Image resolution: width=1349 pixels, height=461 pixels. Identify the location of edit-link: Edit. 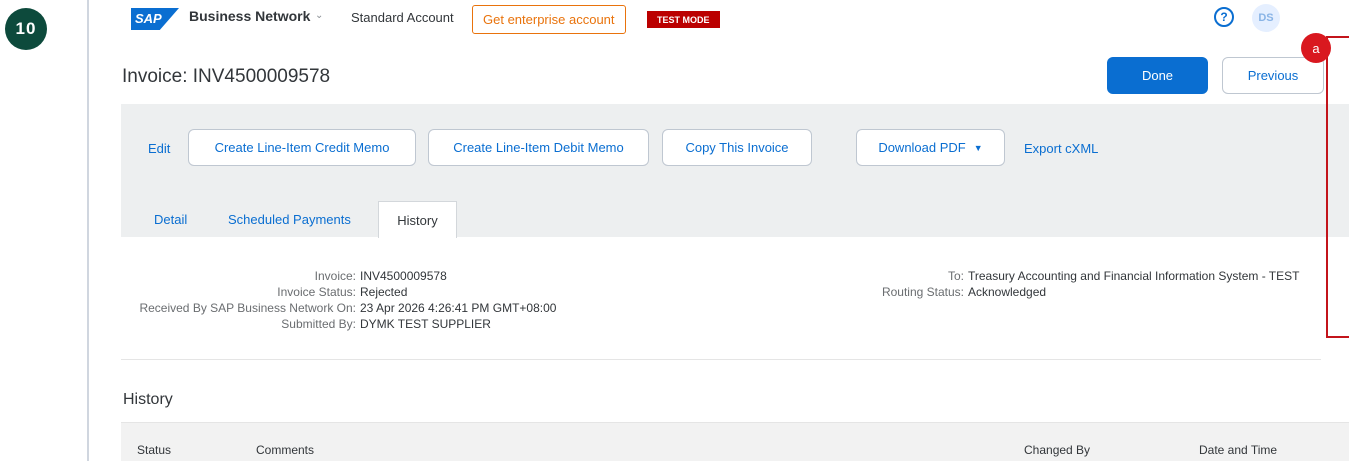
(159, 148).